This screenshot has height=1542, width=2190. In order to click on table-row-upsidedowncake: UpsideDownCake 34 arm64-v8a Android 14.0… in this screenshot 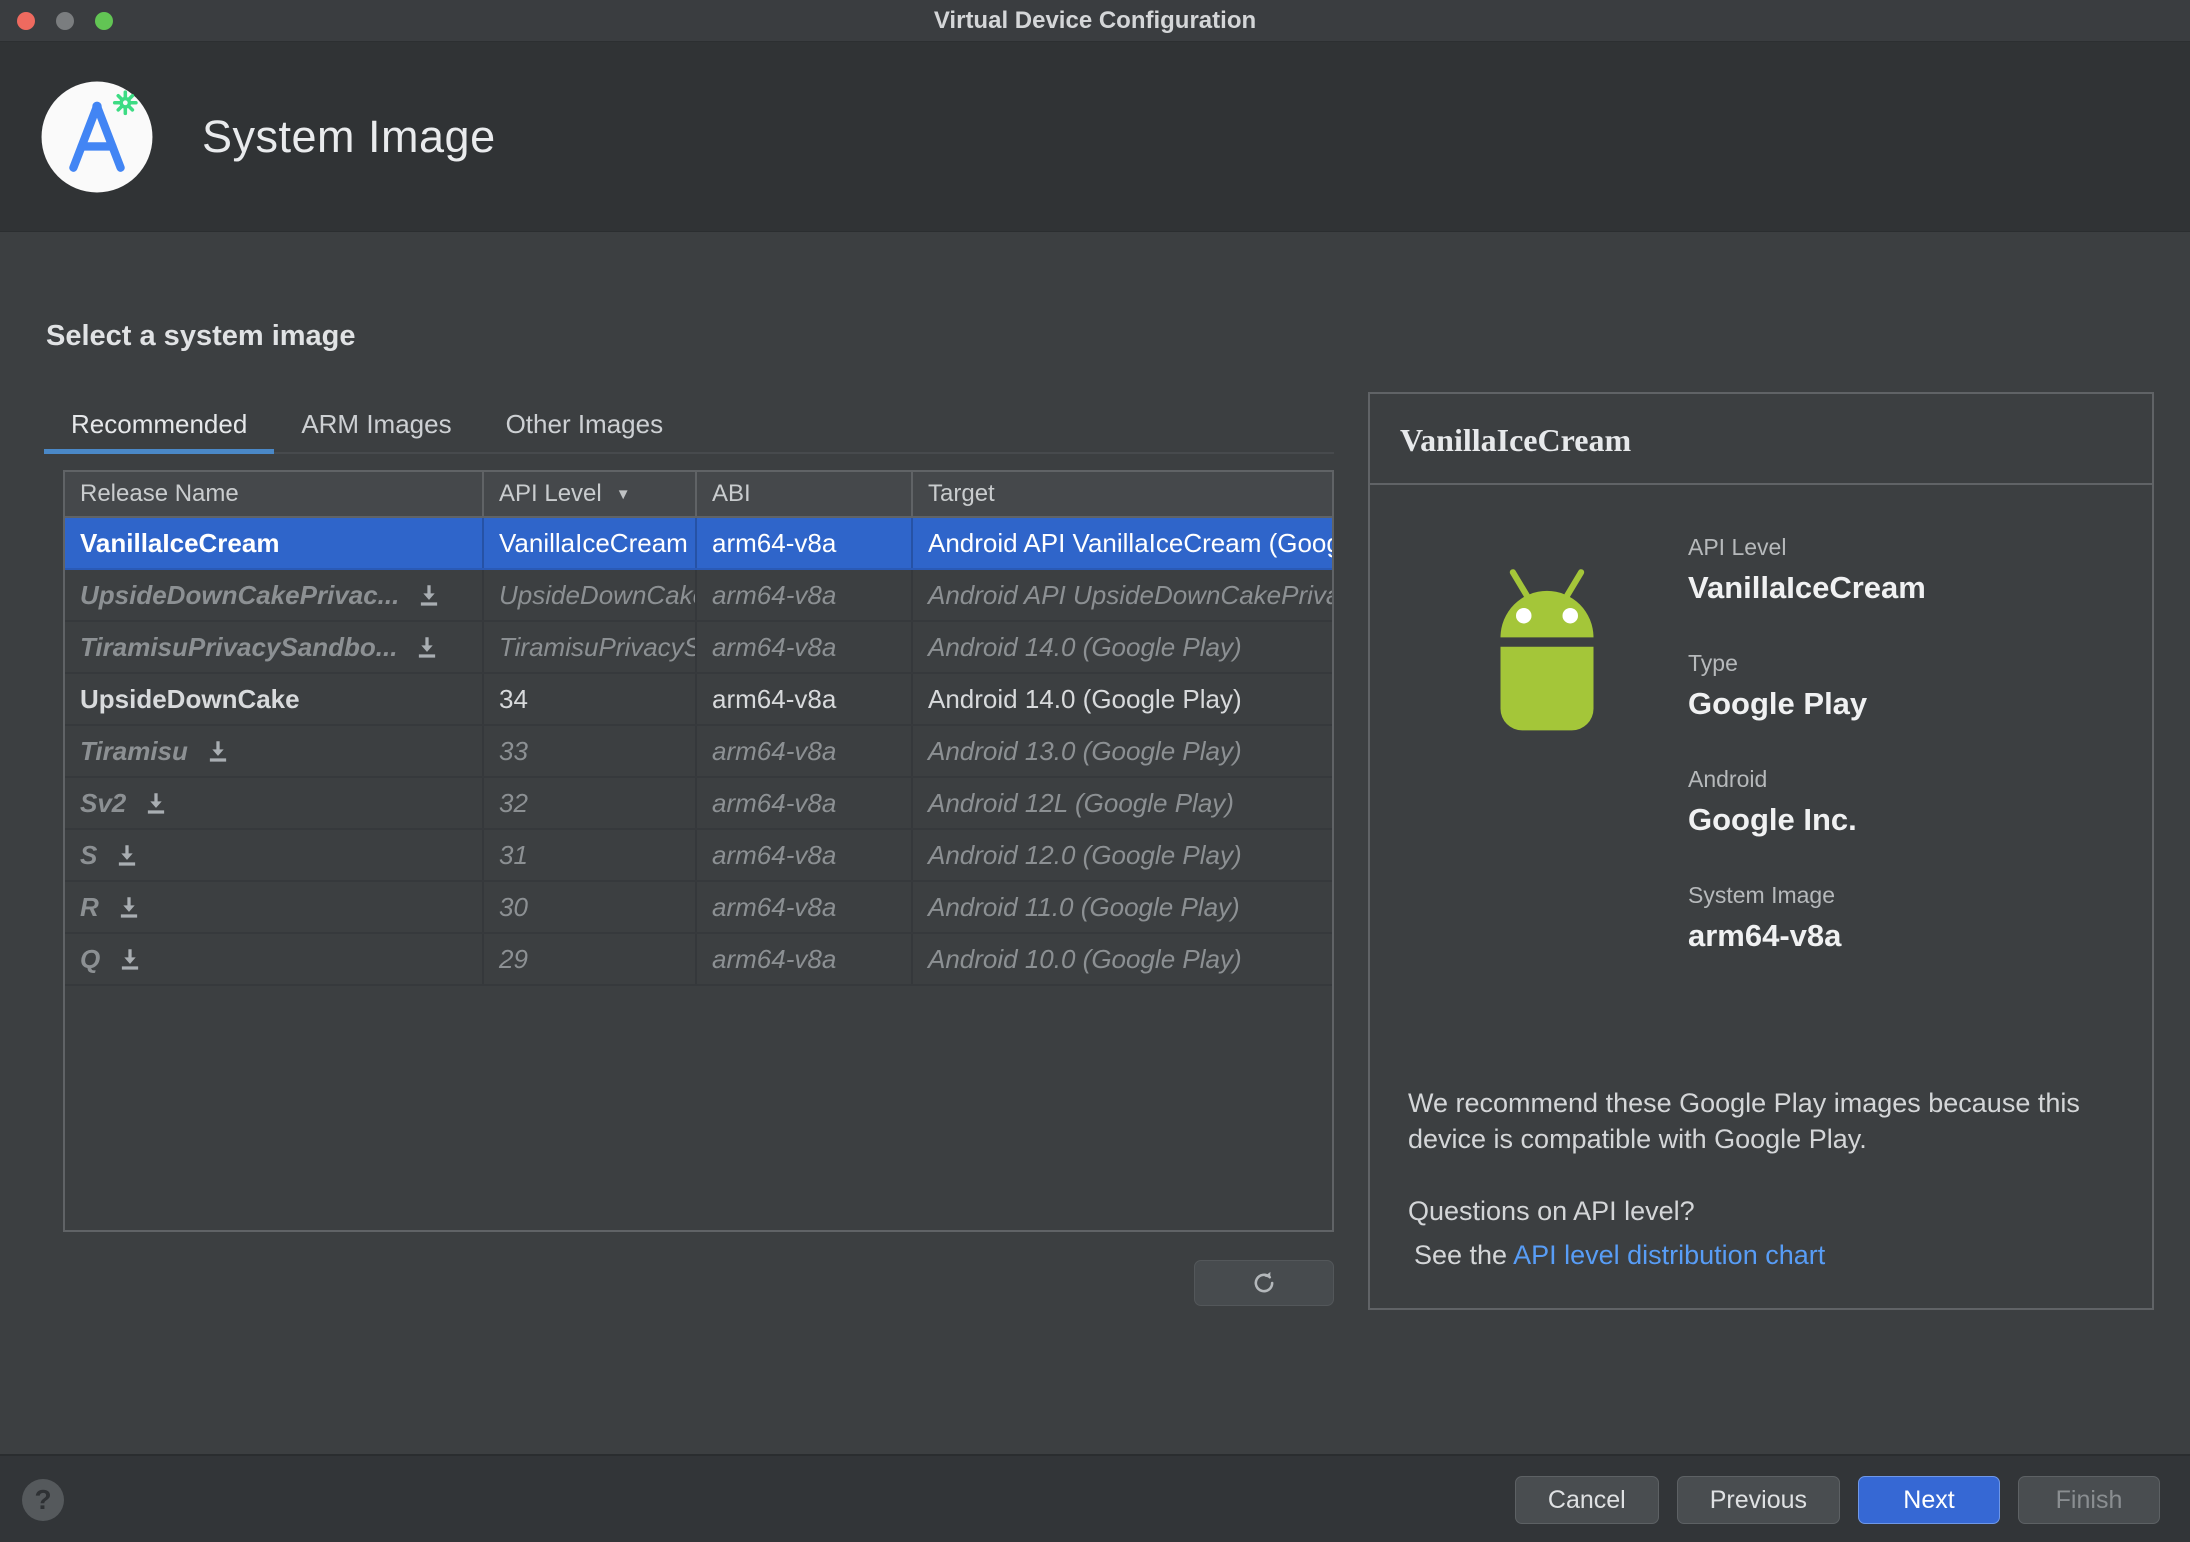, I will do `click(698, 700)`.